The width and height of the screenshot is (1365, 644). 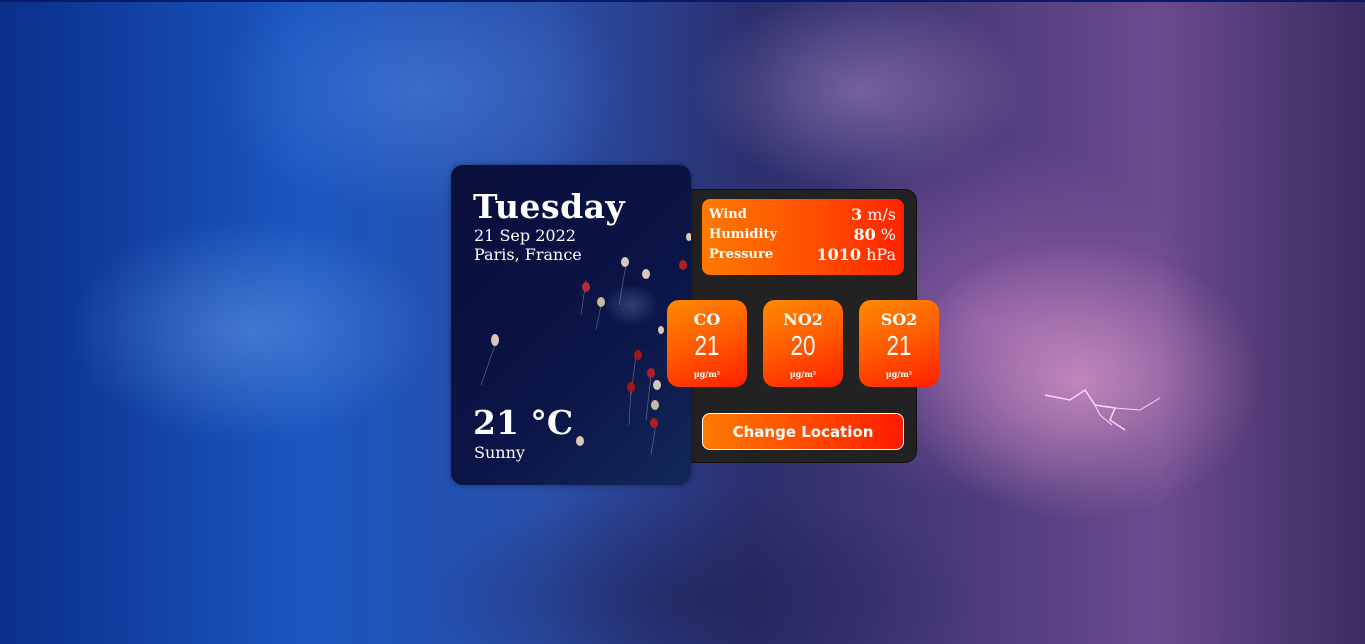 I want to click on weather-condition: Sunny, so click(x=499, y=452).